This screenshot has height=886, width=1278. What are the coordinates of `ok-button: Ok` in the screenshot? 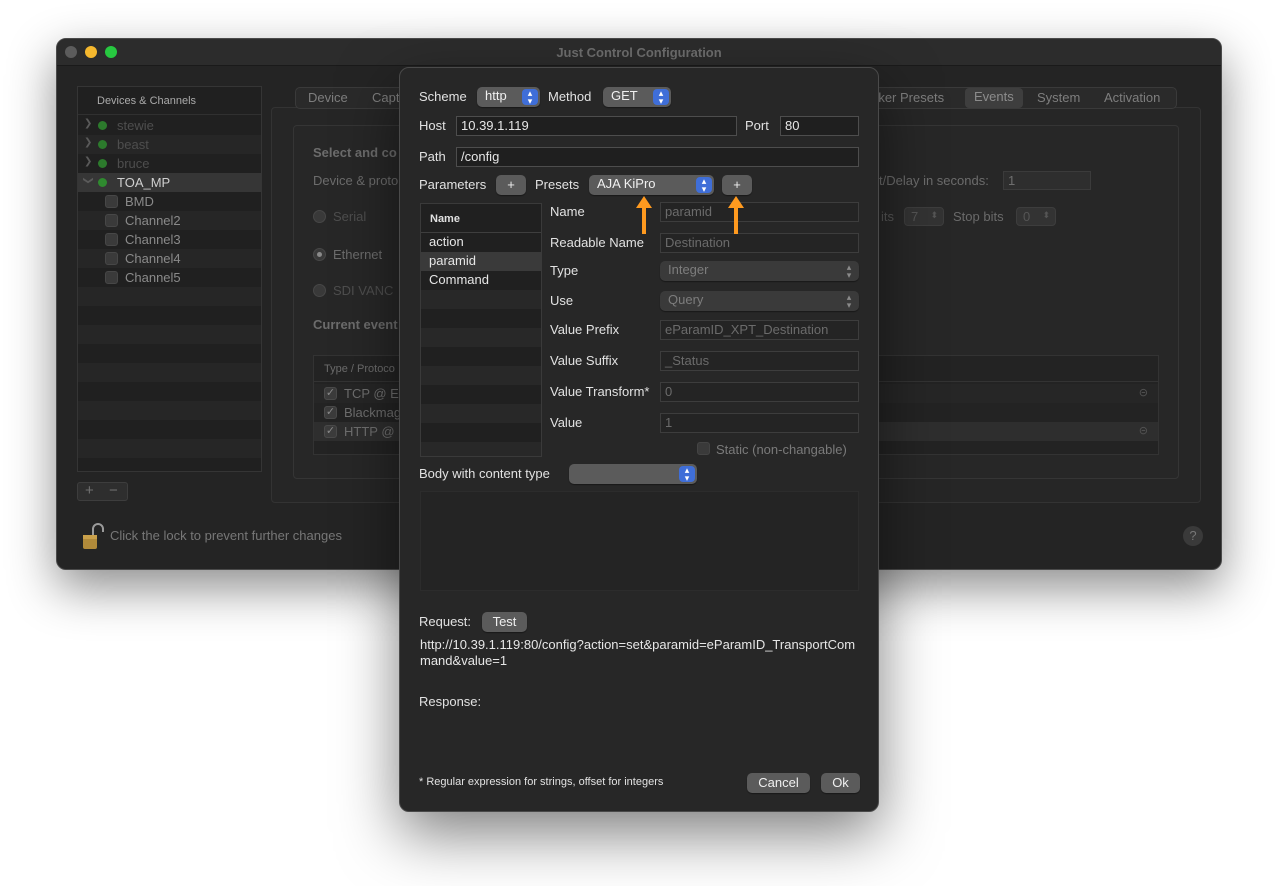 It's located at (840, 783).